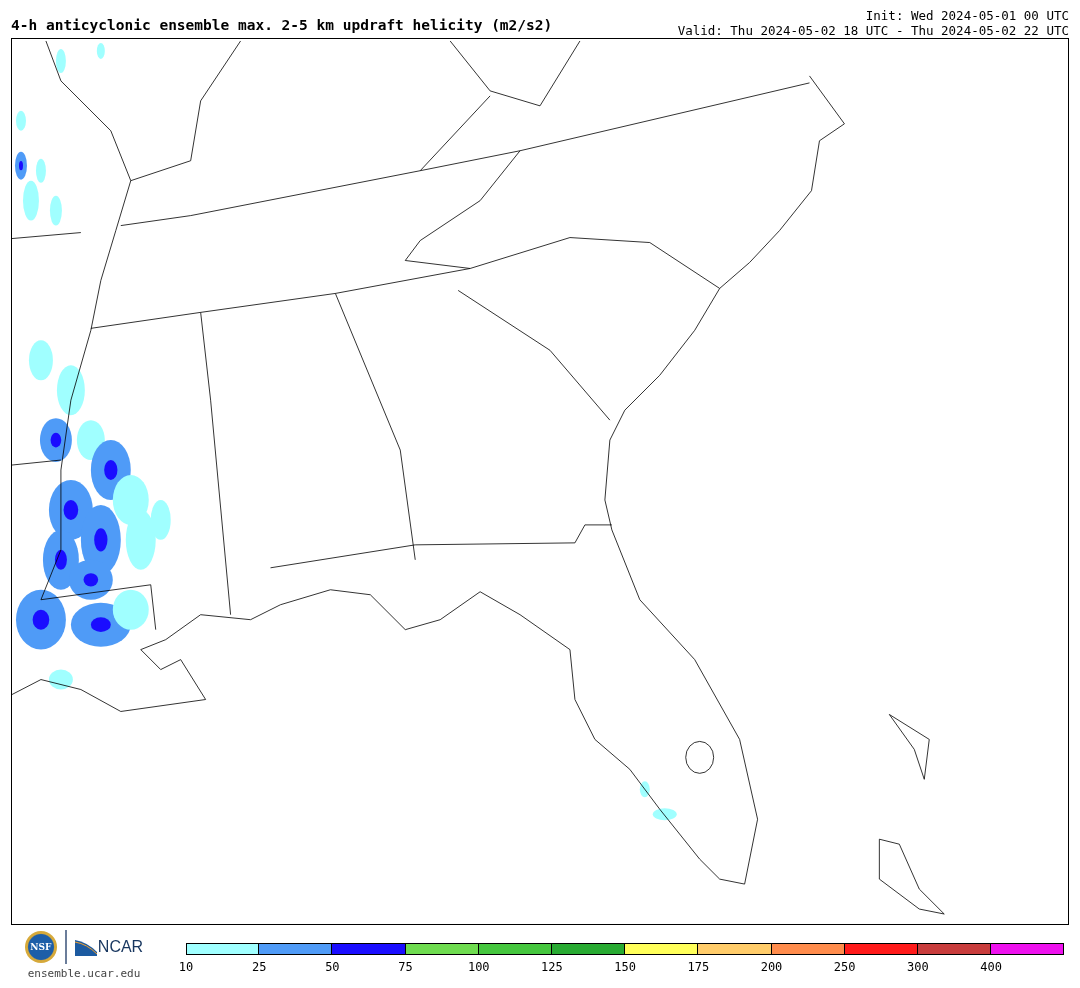 The image size is (1080, 988). What do you see at coordinates (967, 15) in the screenshot?
I see `init-time: Init: Wed 2024-05-01 00 UTC` at bounding box center [967, 15].